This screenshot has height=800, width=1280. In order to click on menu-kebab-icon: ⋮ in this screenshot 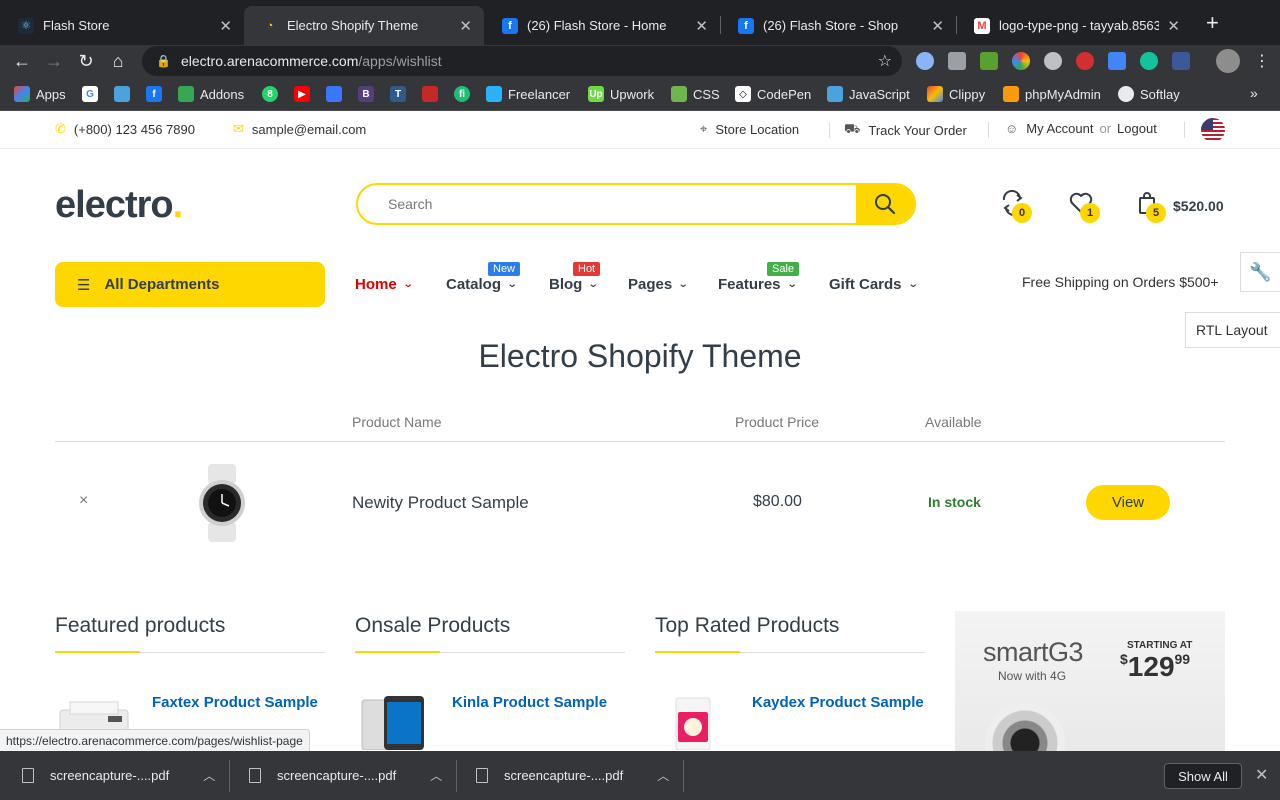, I will do `click(1262, 61)`.